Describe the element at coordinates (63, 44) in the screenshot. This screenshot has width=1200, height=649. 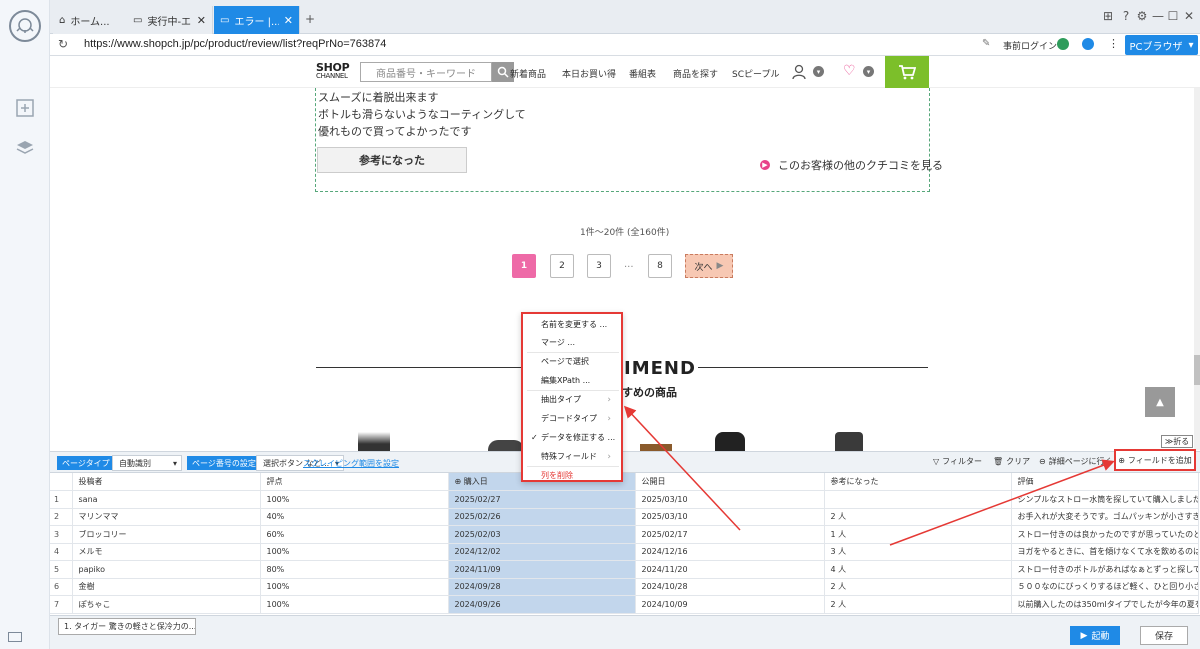
I see `reload-icon: ↻` at that location.